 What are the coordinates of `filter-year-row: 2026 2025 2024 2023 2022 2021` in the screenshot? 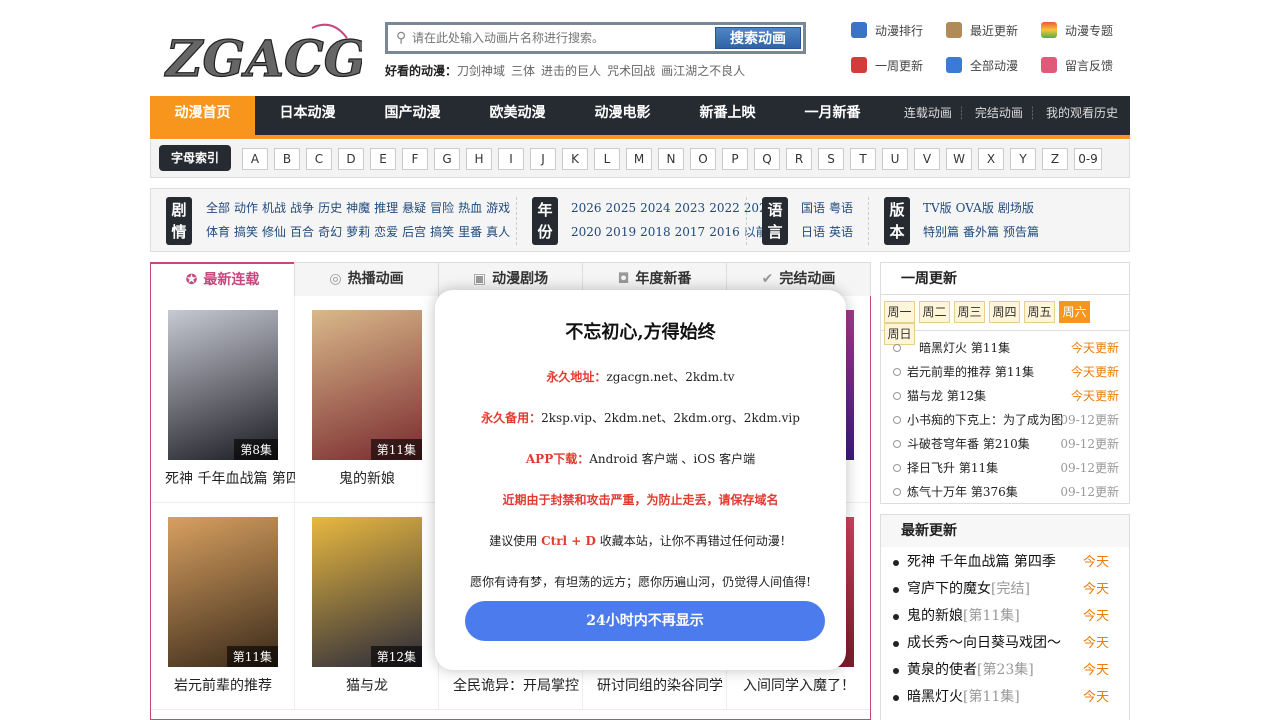 It's located at (672, 208).